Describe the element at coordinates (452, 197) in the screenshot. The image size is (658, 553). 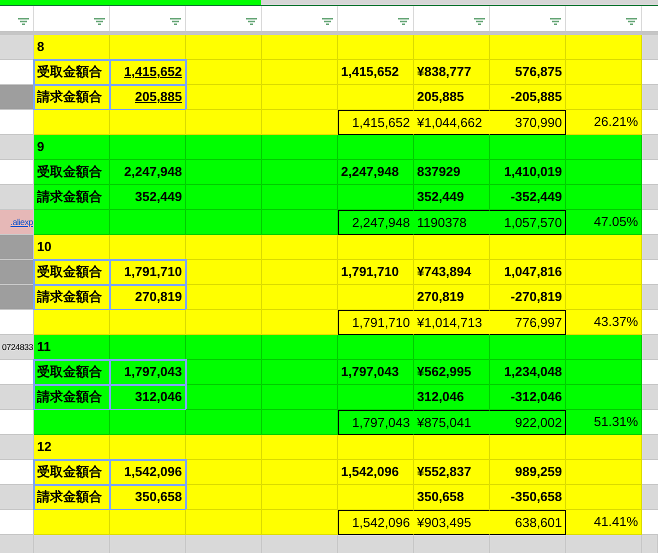
I see `table-cell: 352,449` at that location.